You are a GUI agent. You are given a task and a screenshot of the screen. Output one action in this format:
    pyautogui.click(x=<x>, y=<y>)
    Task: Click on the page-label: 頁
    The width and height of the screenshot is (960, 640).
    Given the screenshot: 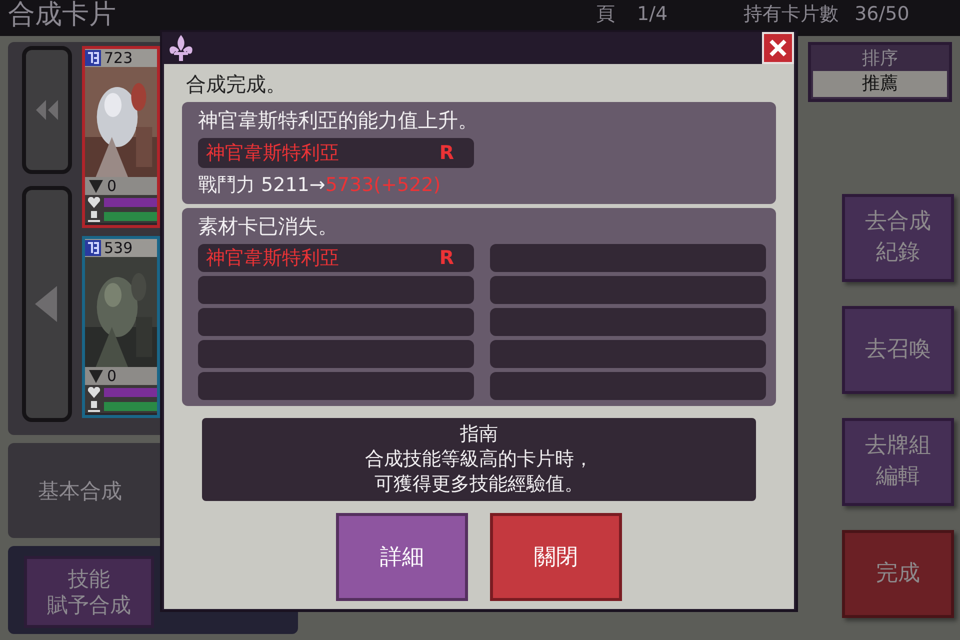 What is the action you would take?
    pyautogui.click(x=605, y=14)
    